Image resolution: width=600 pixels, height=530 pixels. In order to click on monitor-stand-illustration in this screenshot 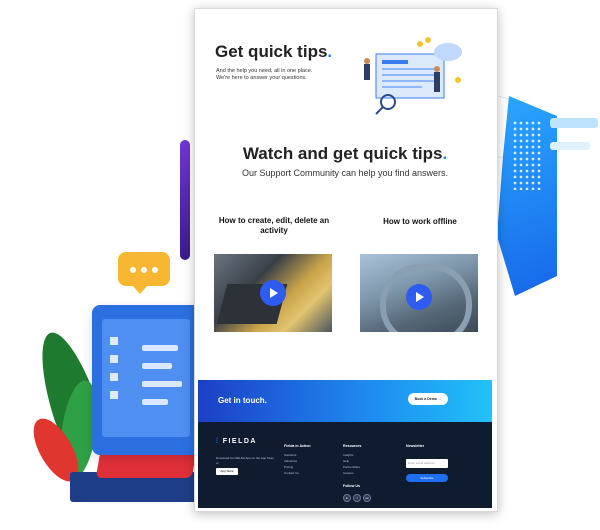, I will do `click(146, 465)`.